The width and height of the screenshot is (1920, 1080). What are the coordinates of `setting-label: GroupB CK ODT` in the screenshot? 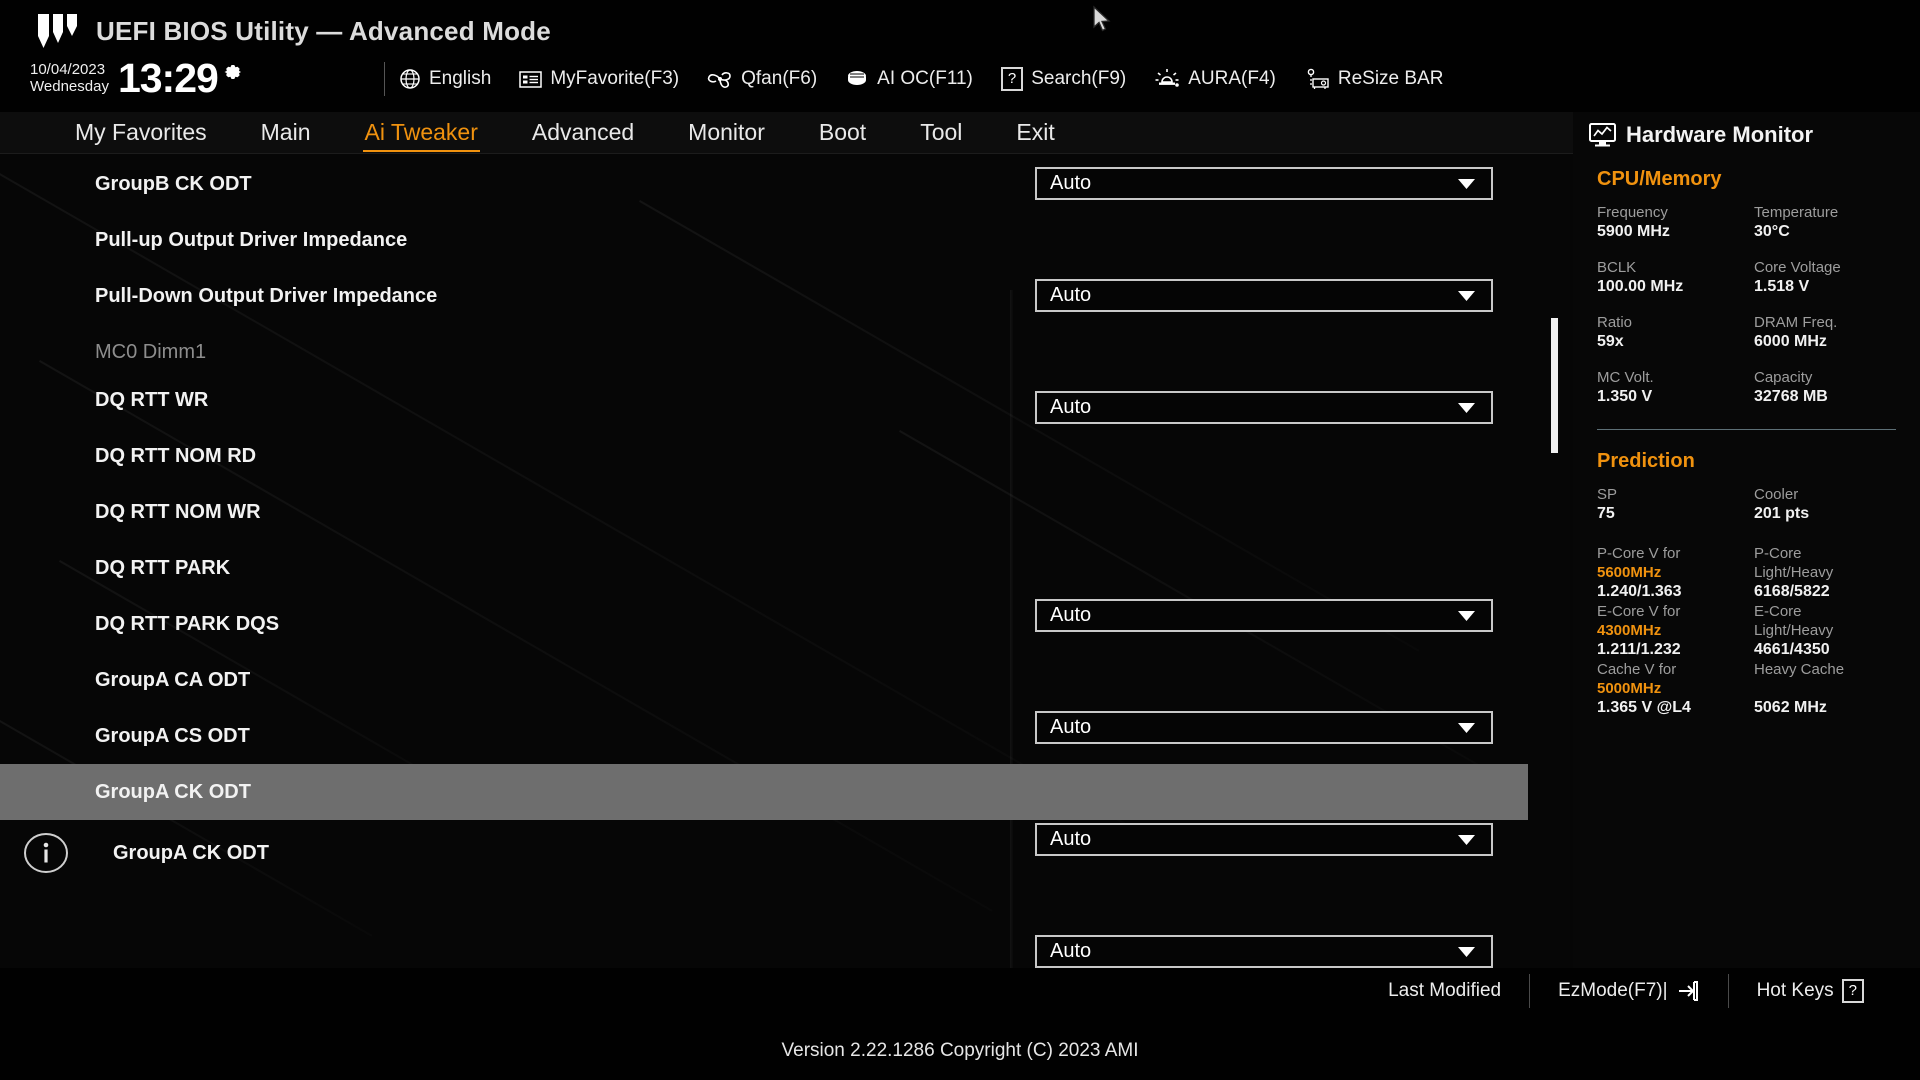 It's located at (173, 183).